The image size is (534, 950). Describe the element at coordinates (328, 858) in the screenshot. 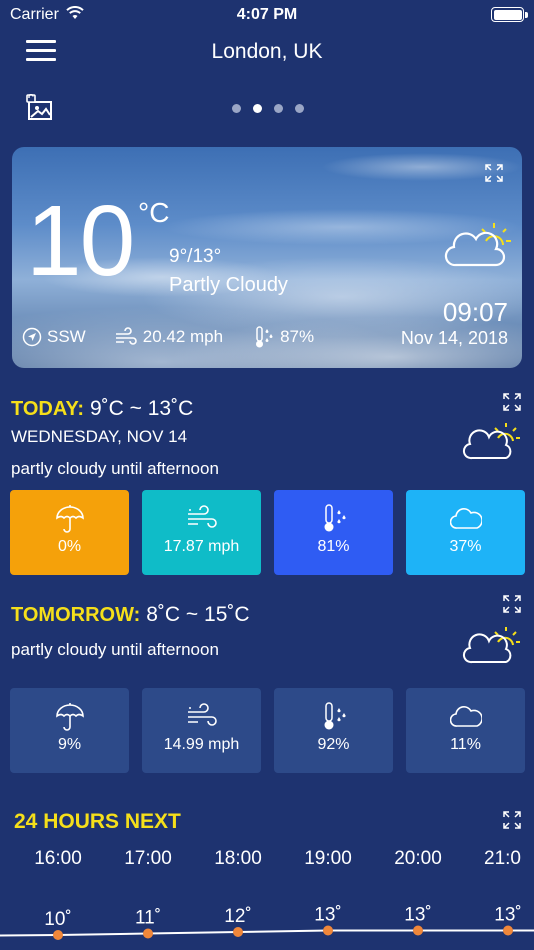

I see `hour-label: 19:00` at that location.